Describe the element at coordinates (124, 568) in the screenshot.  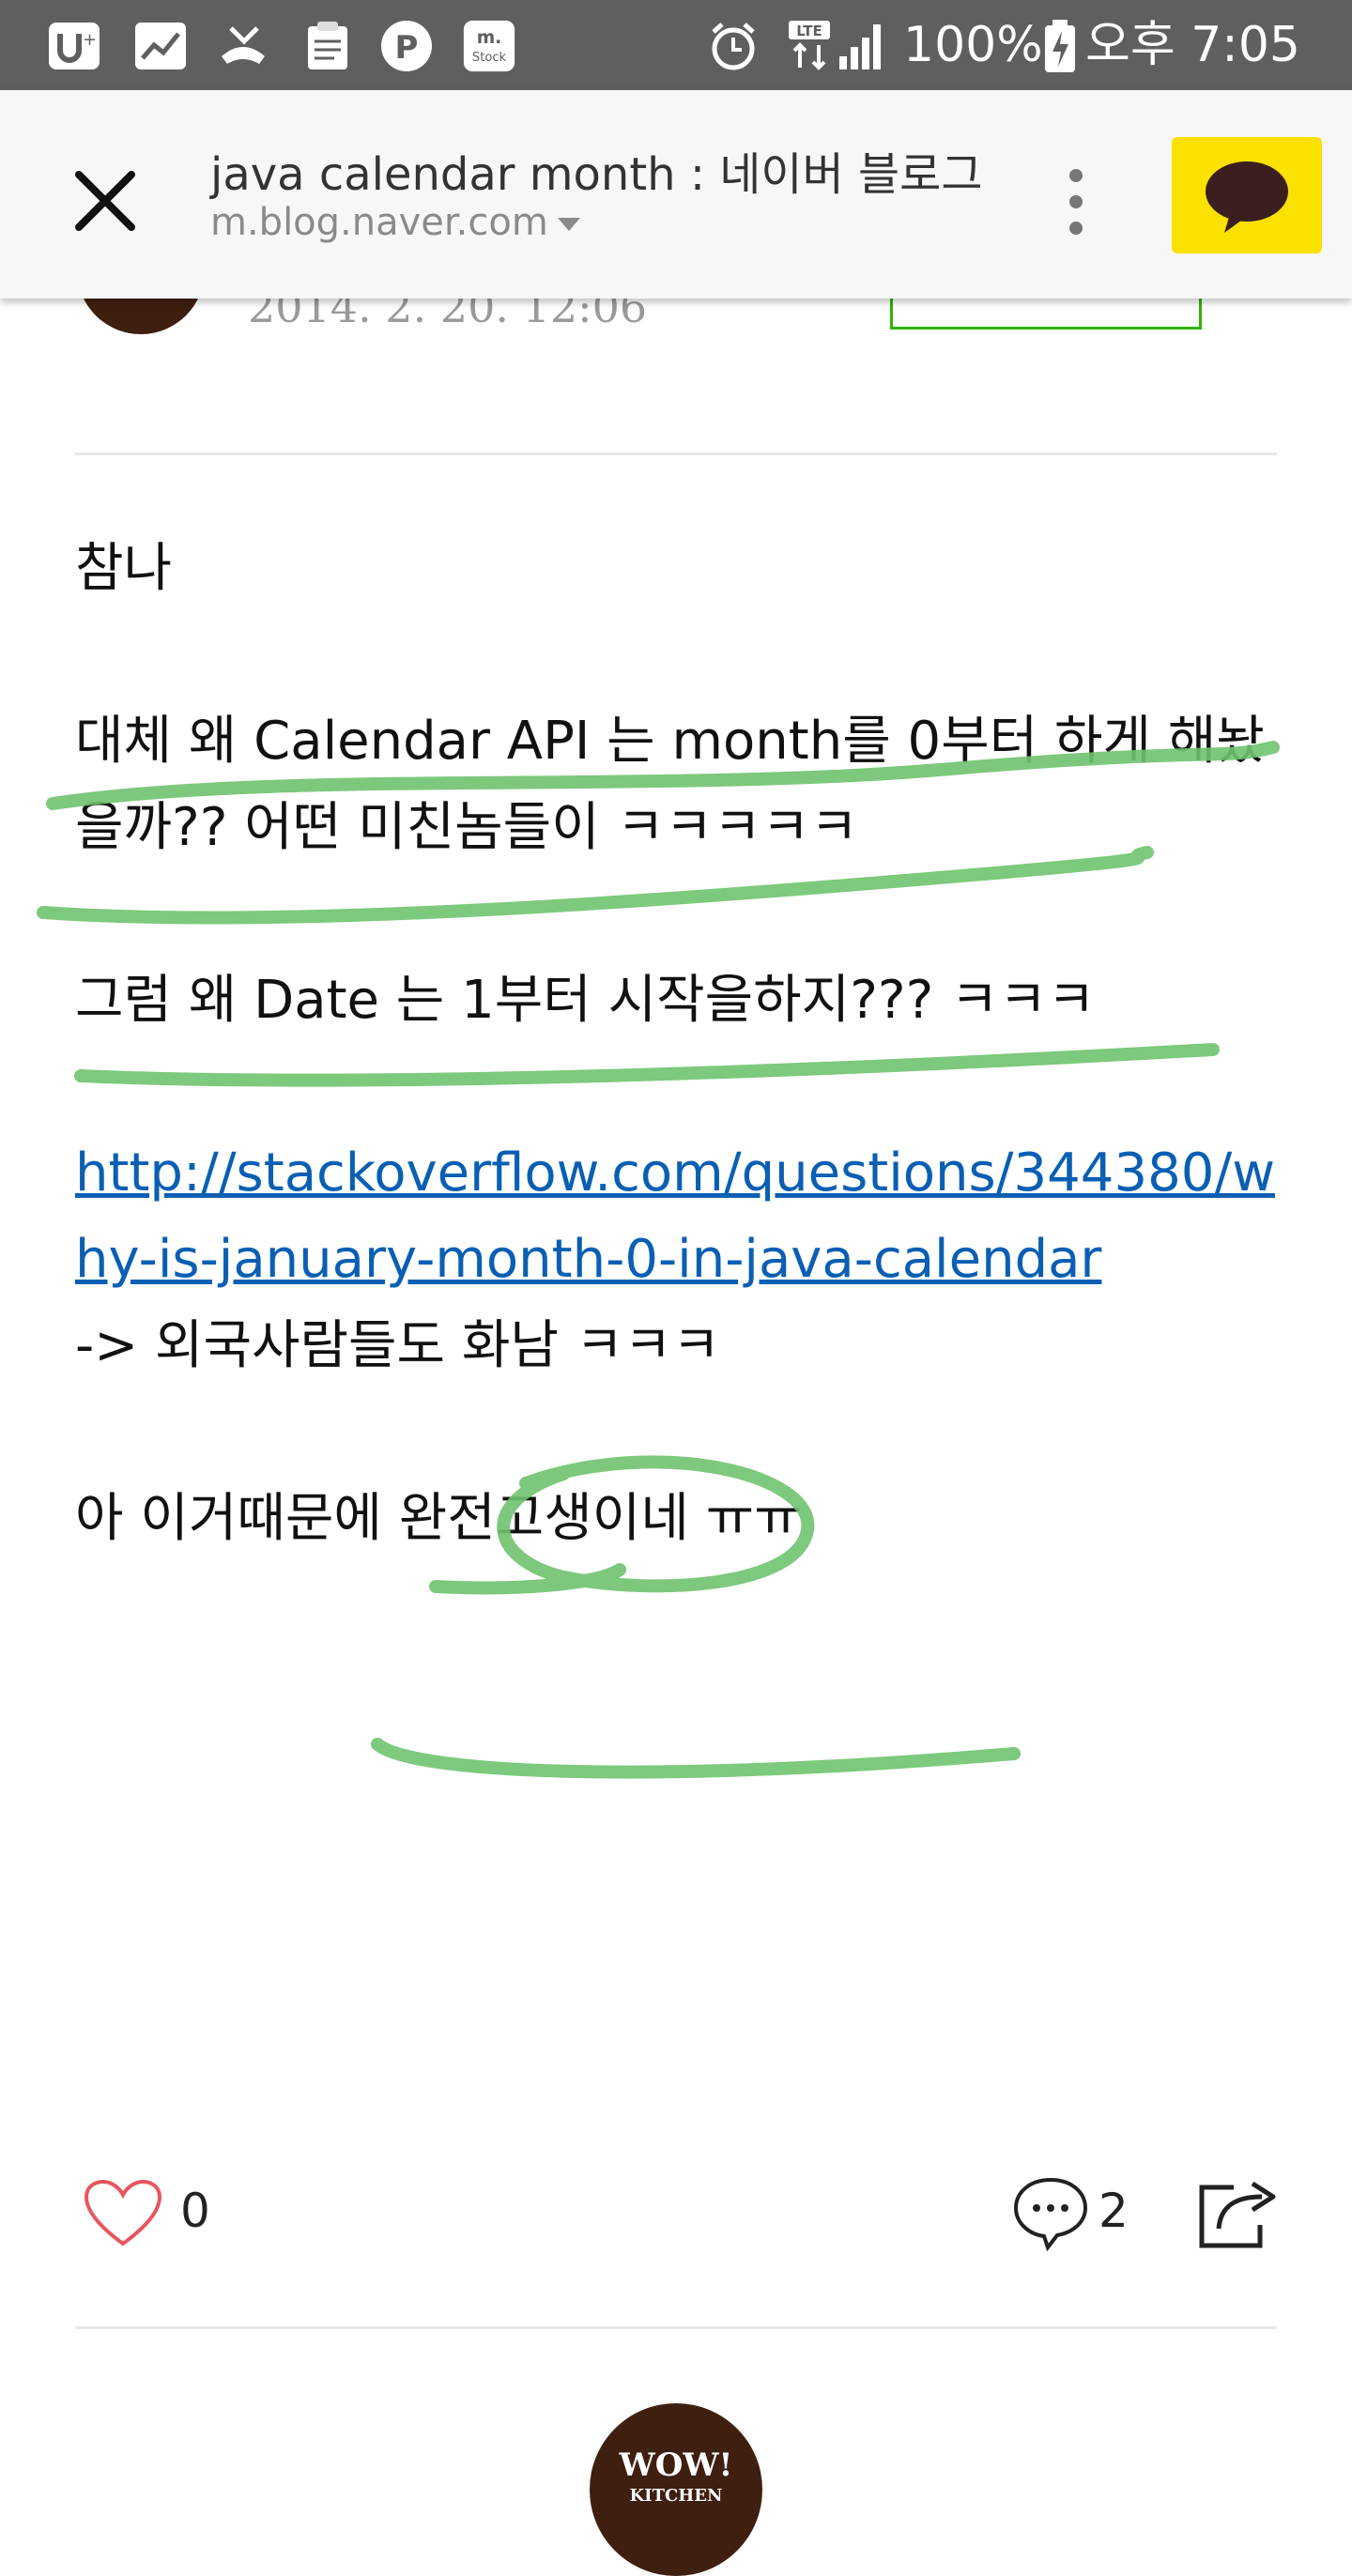
I see `post-line: 참나` at that location.